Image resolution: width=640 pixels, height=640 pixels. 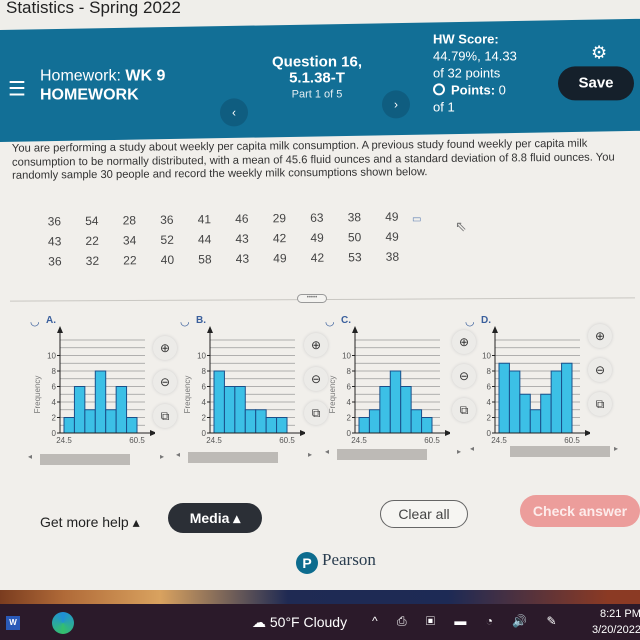 What do you see at coordinates (242, 238) in the screenshot?
I see `data-value: 43` at bounding box center [242, 238].